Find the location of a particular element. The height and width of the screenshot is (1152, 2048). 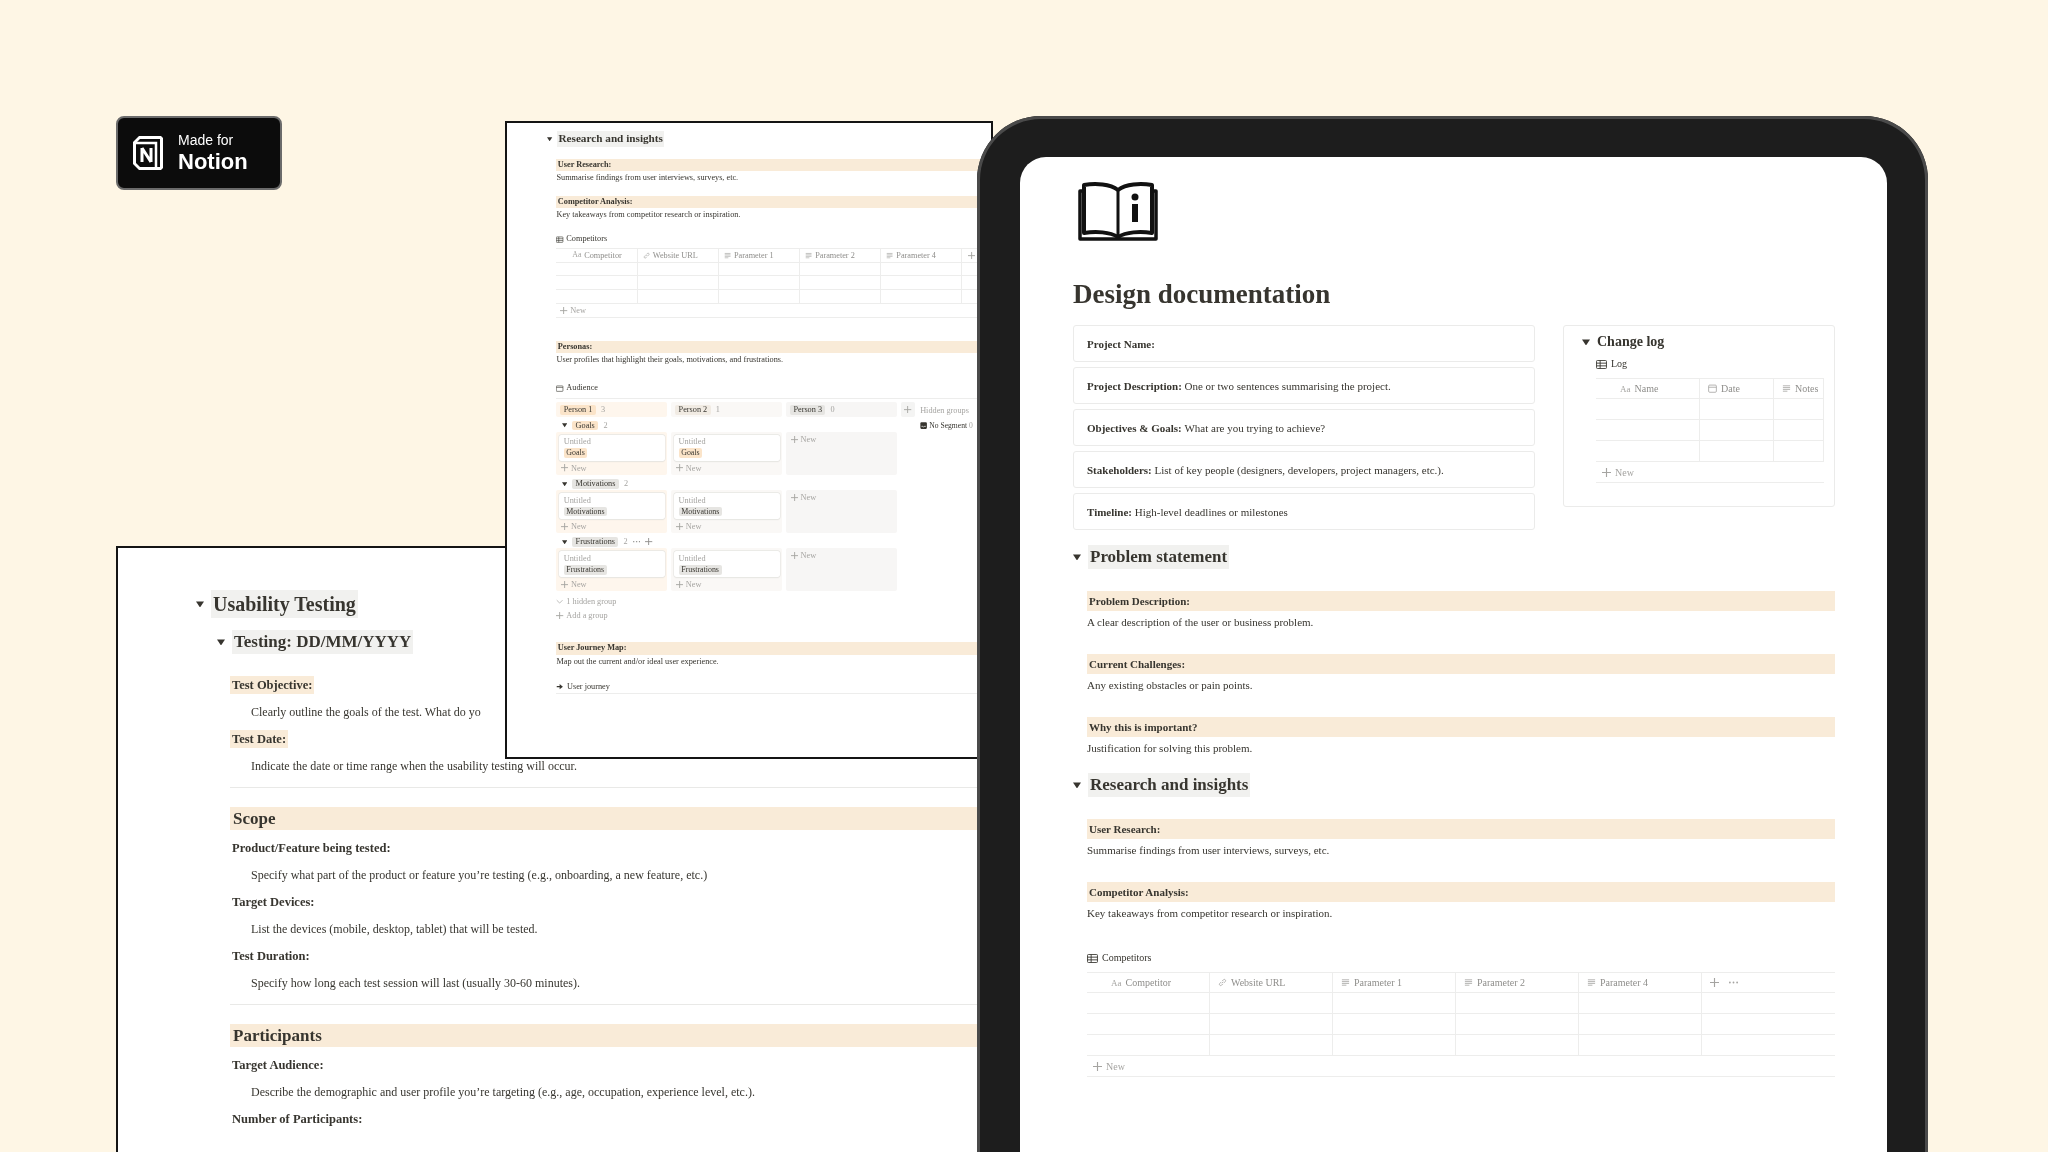

field-label: Number of Participants: is located at coordinates (297, 1119).